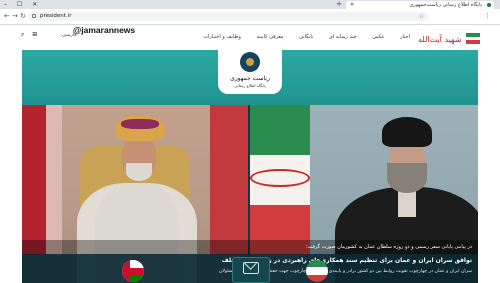 This screenshot has height=283, width=500. Describe the element at coordinates (69, 35) in the screenshot. I see `language-select: فارسی` at that location.